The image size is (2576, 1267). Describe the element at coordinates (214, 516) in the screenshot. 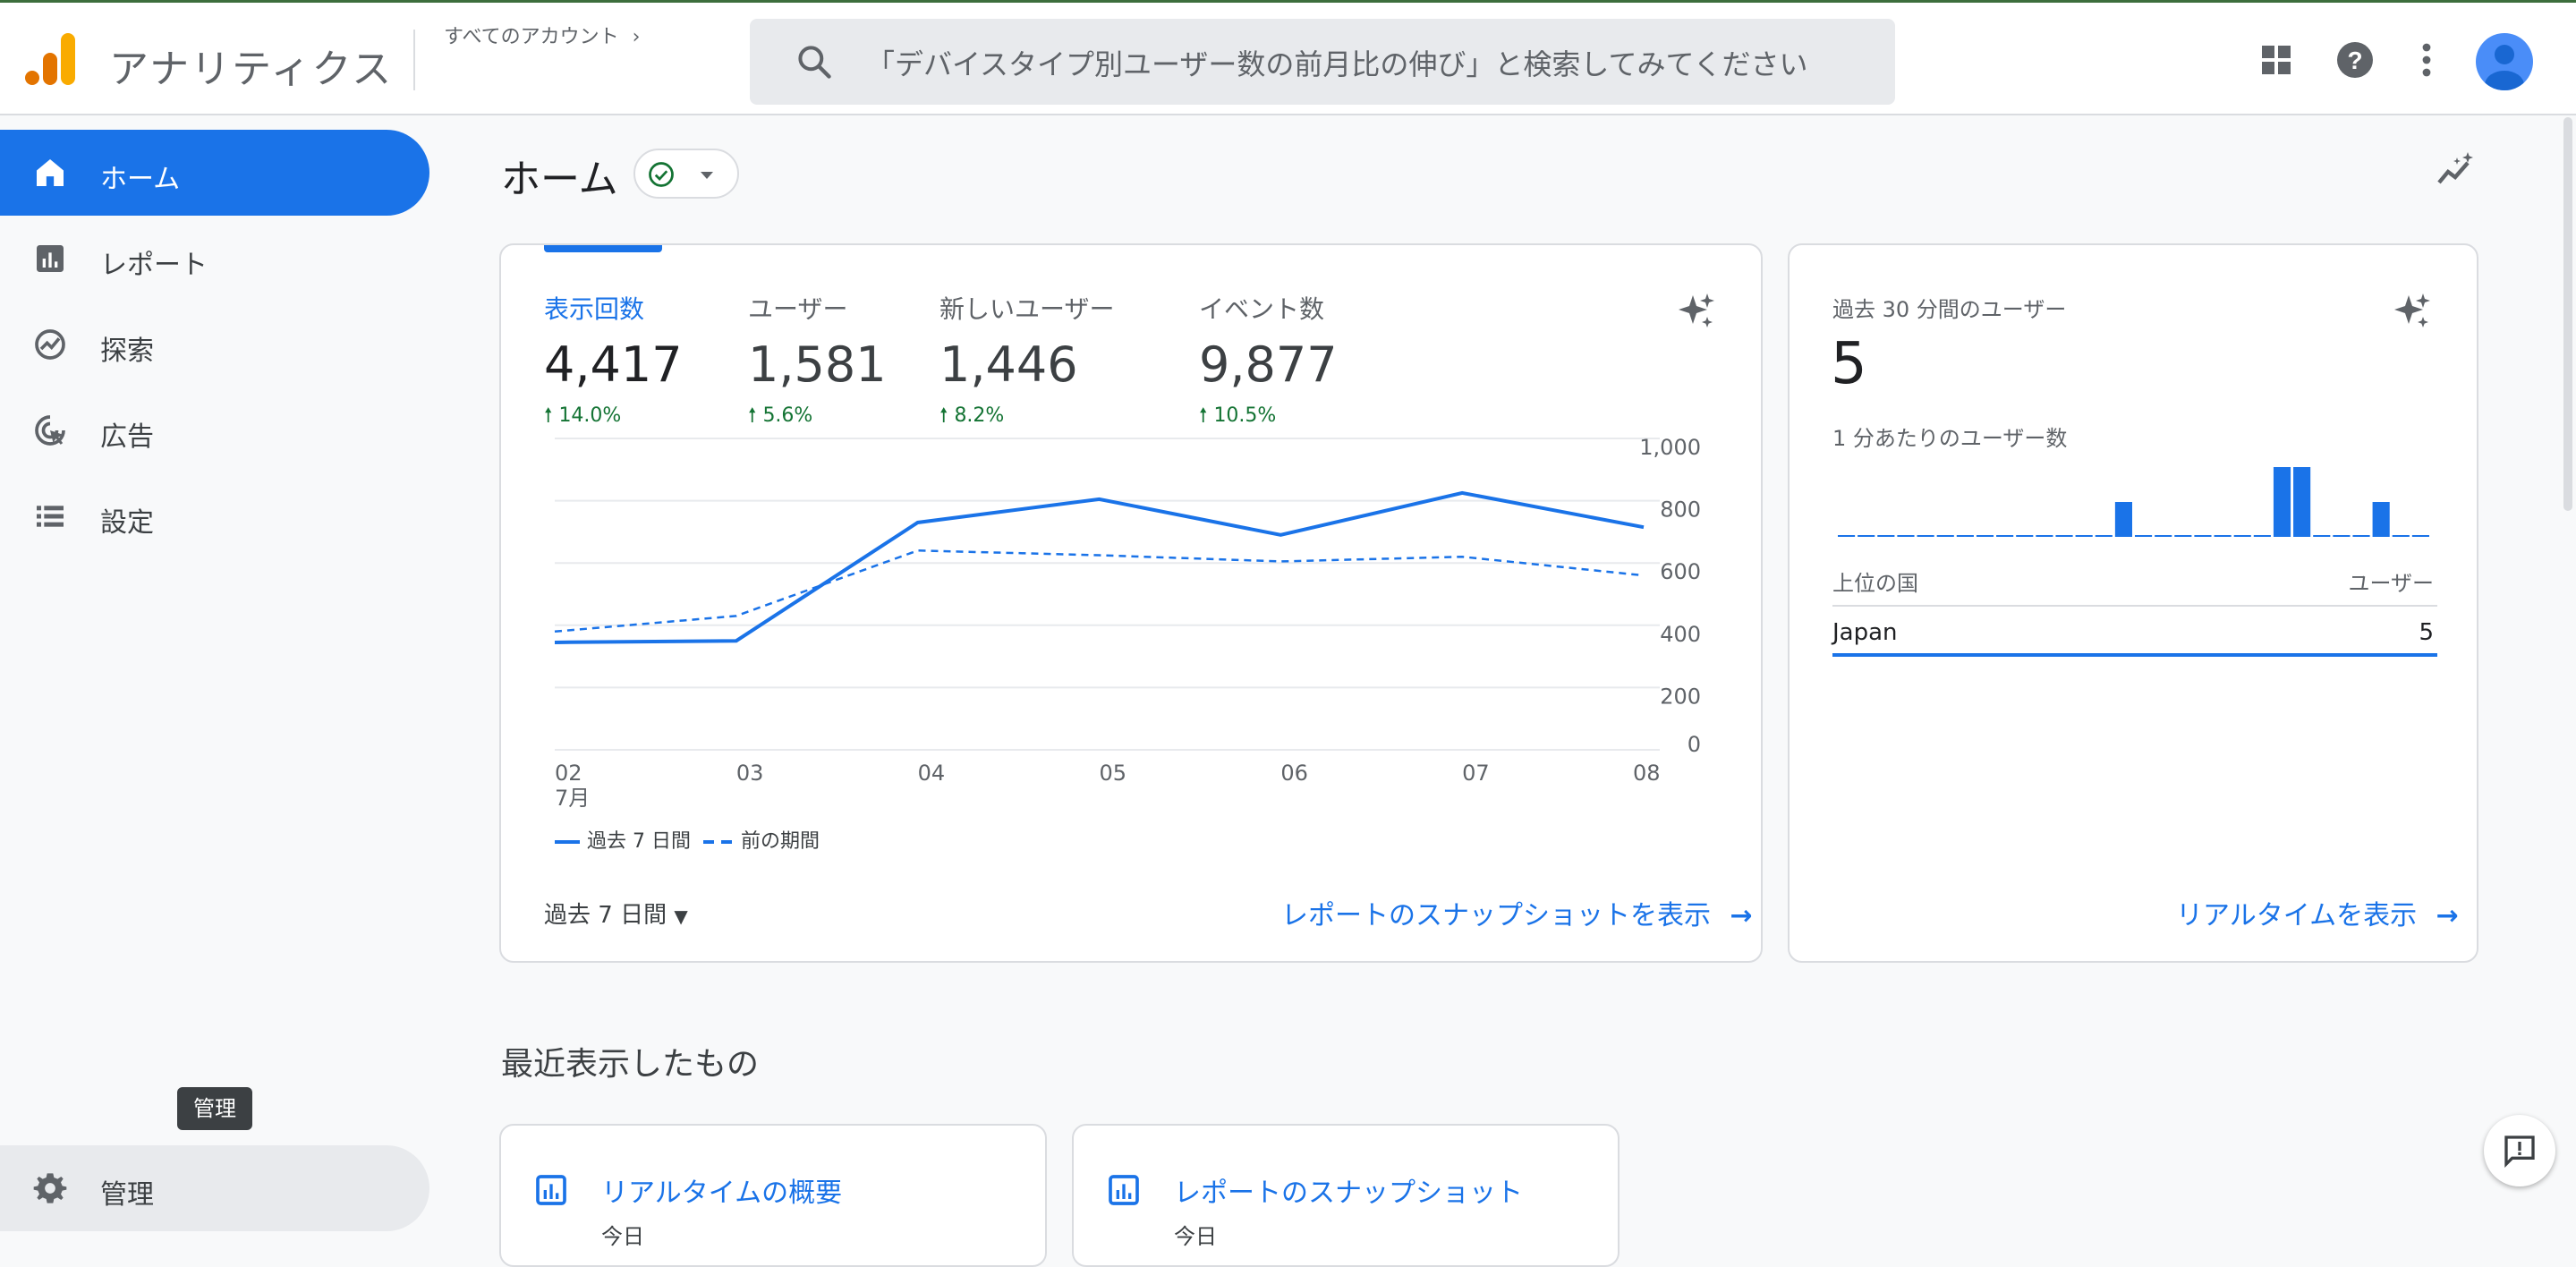

I see `sidebar-item-configure: 設定` at that location.